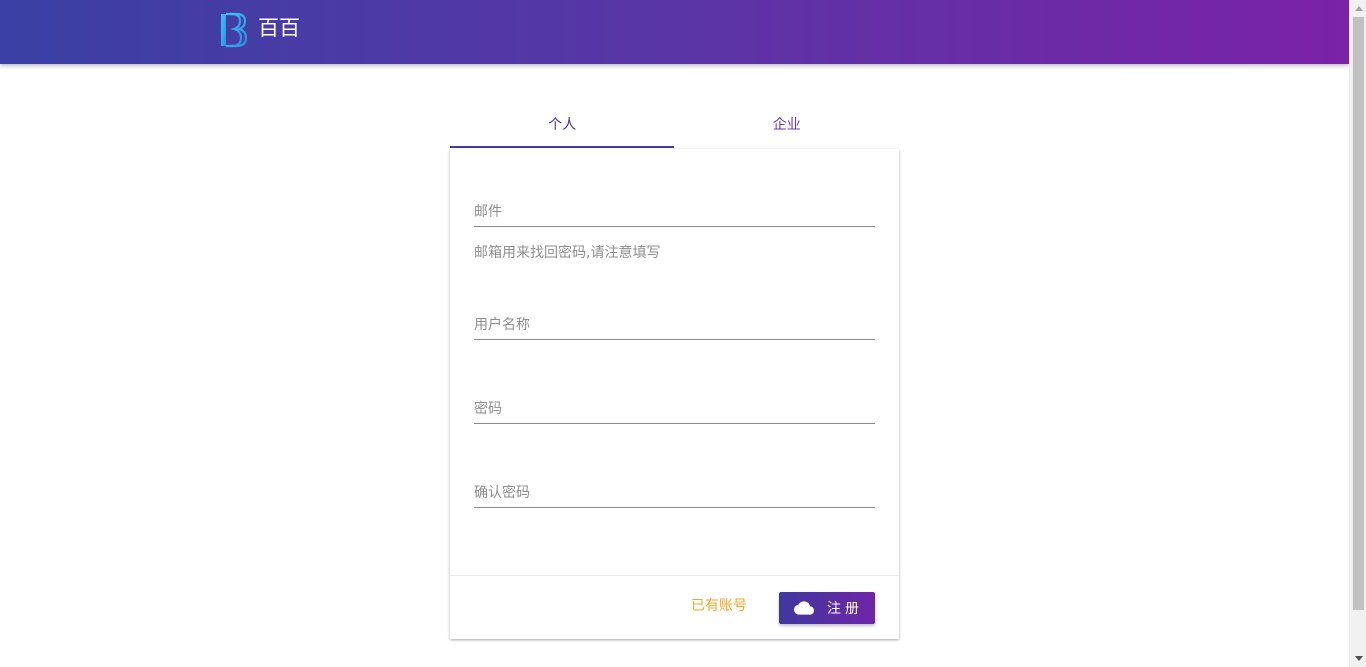 The height and width of the screenshot is (667, 1366). What do you see at coordinates (787, 126) in the screenshot?
I see `tab-enterprise: 企业` at bounding box center [787, 126].